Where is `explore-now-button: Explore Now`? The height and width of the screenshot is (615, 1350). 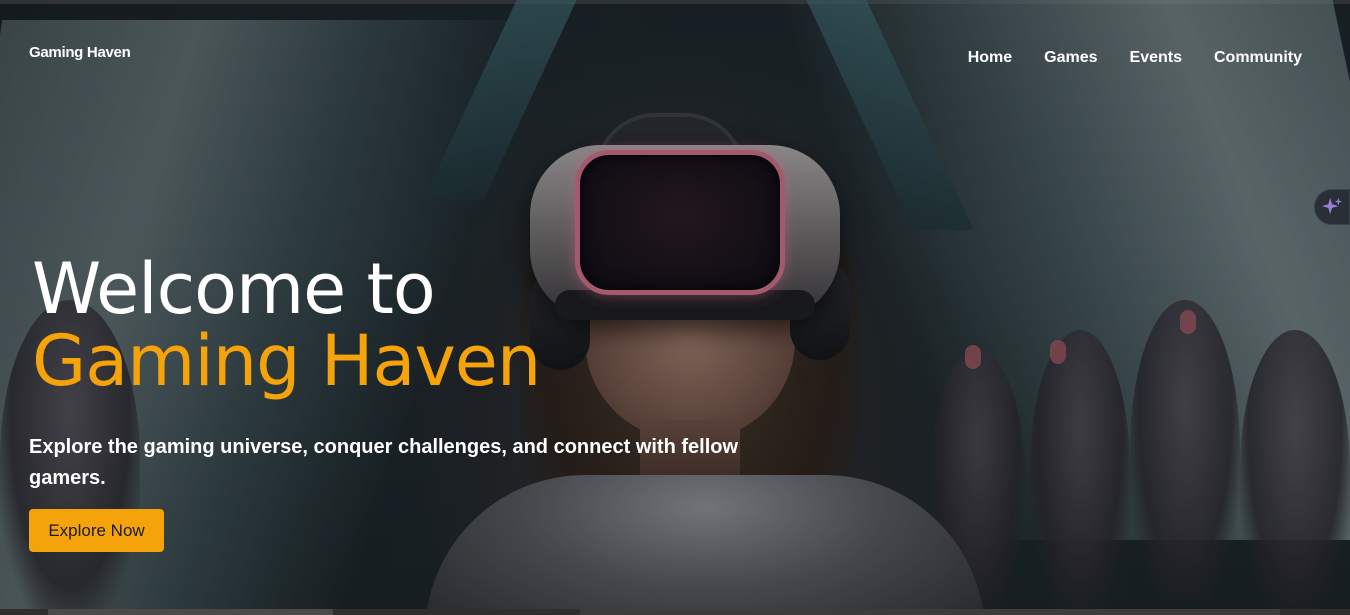
explore-now-button: Explore Now is located at coordinates (96, 530).